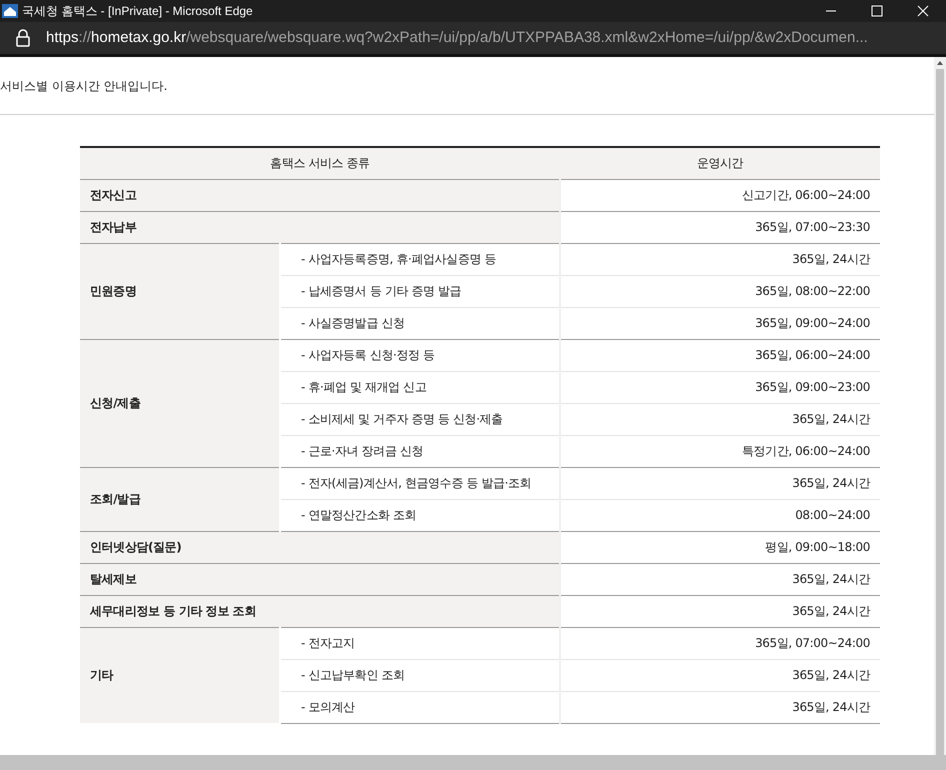 The height and width of the screenshot is (770, 946). What do you see at coordinates (420, 643) in the screenshot?
I see `service-item: - 전자고지` at bounding box center [420, 643].